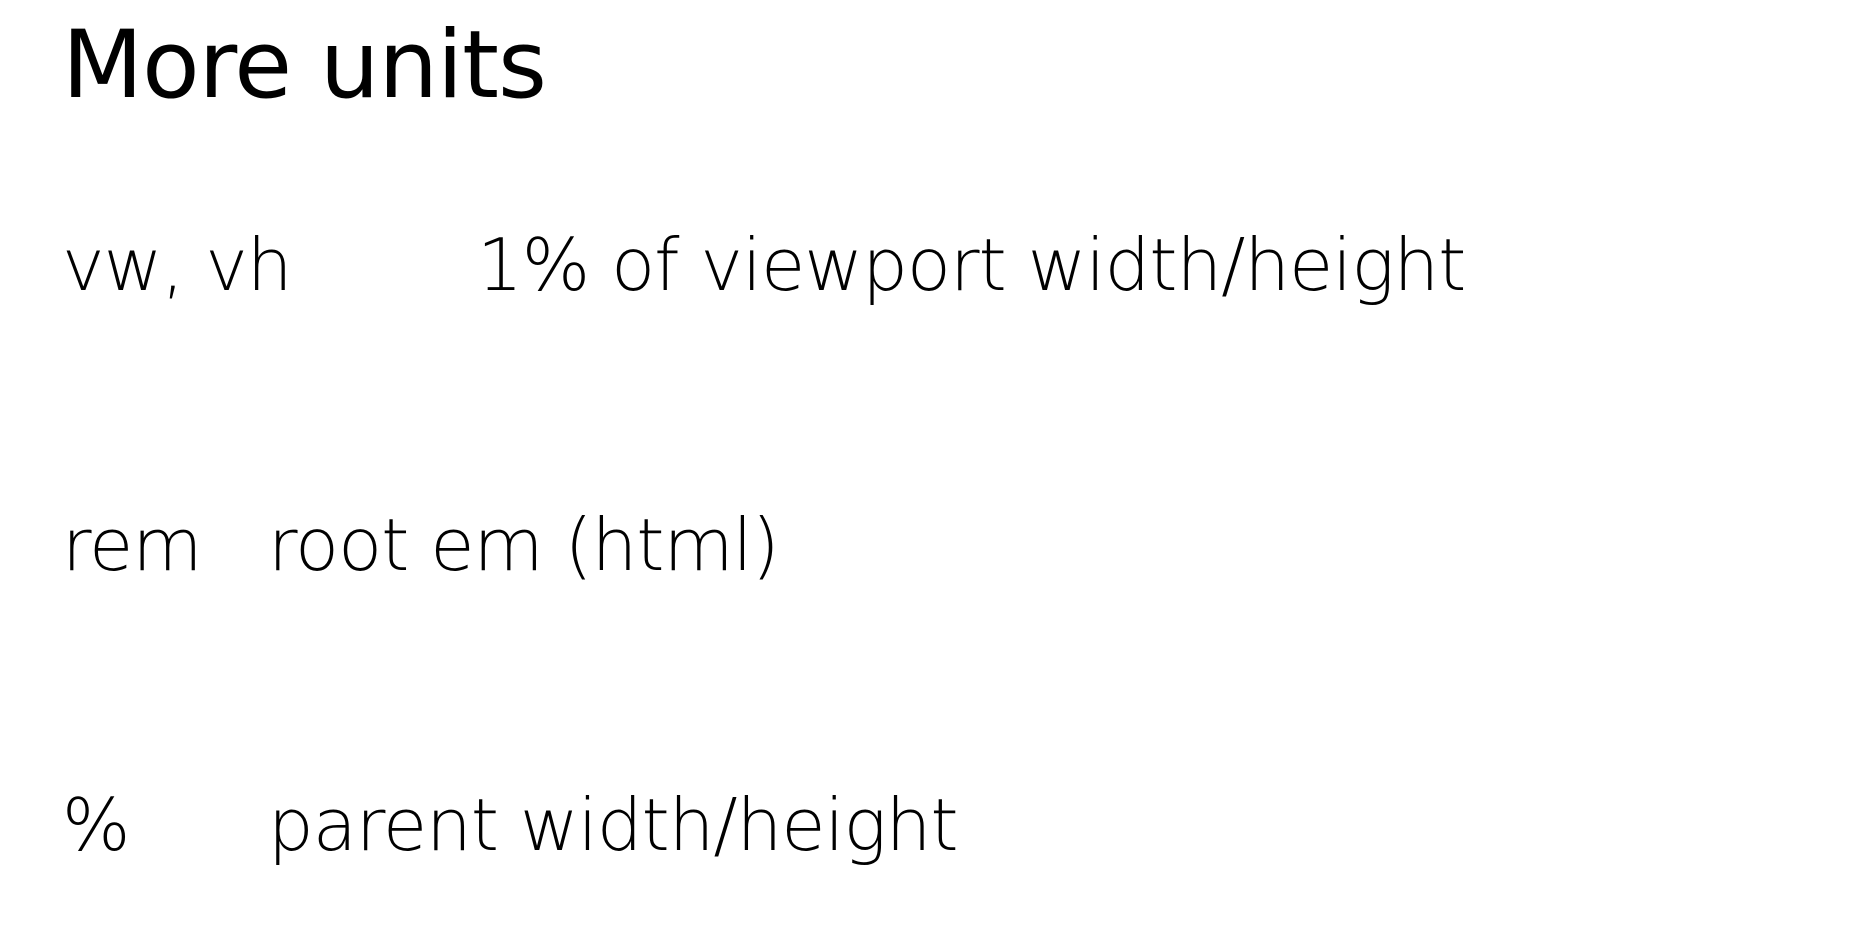  I want to click on unit-row-percent: % parent width/height, so click(937, 825).